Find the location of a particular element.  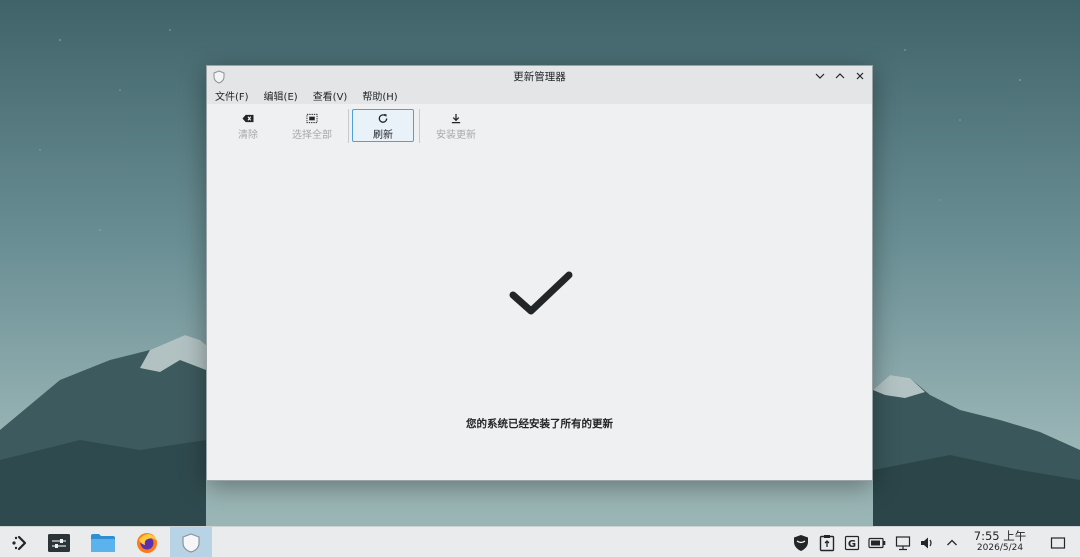

clear-icon is located at coordinates (248, 118).